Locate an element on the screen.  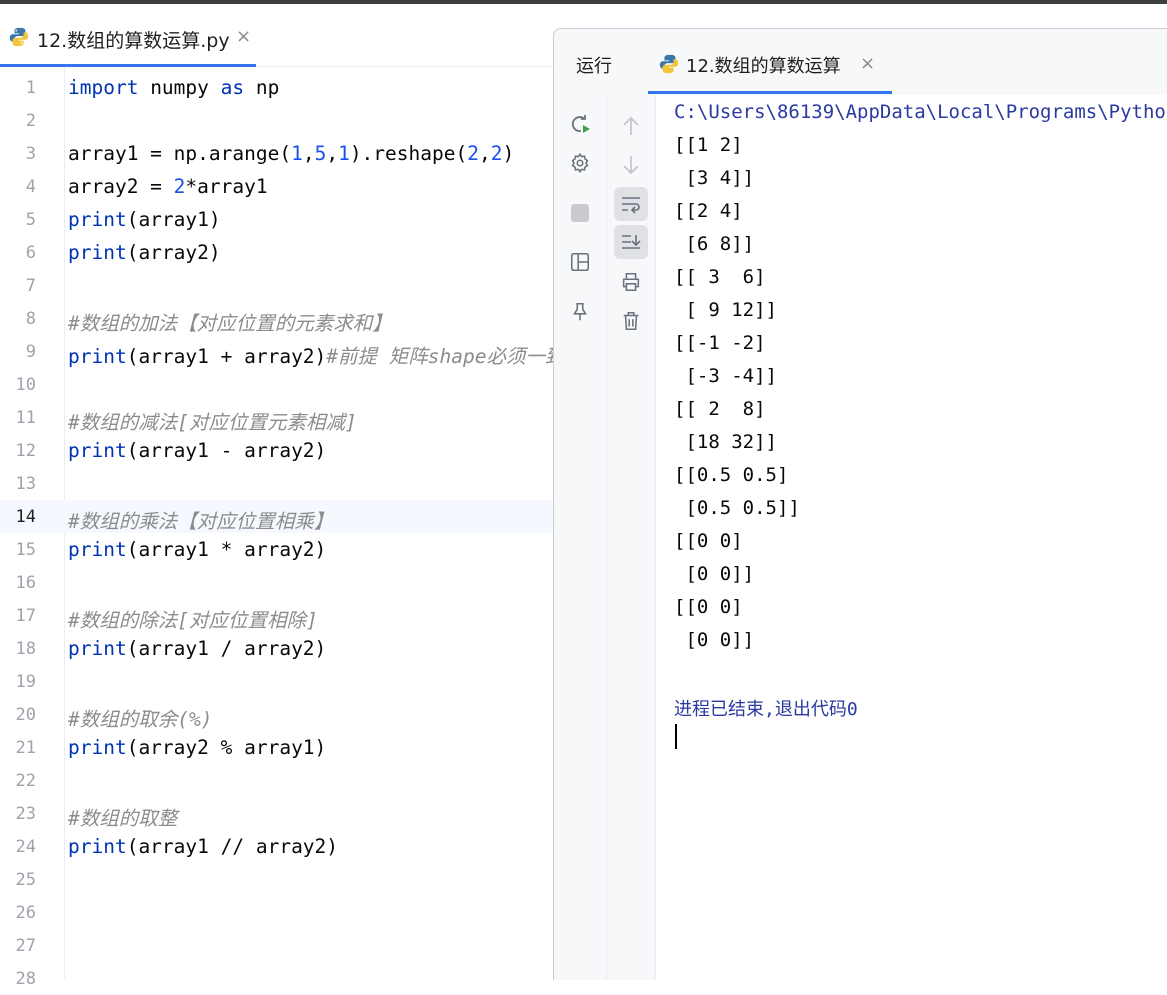
line-number: 13 is located at coordinates (25, 484).